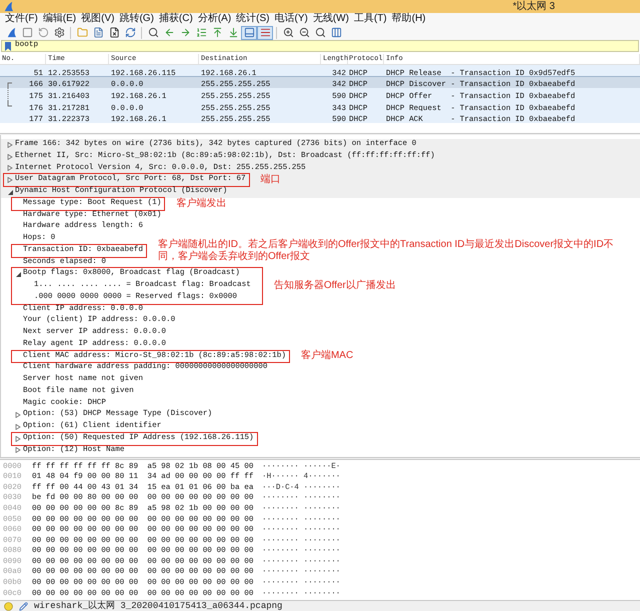  I want to click on annotation-note: 告知服务器Offer以广播发出, so click(335, 286).